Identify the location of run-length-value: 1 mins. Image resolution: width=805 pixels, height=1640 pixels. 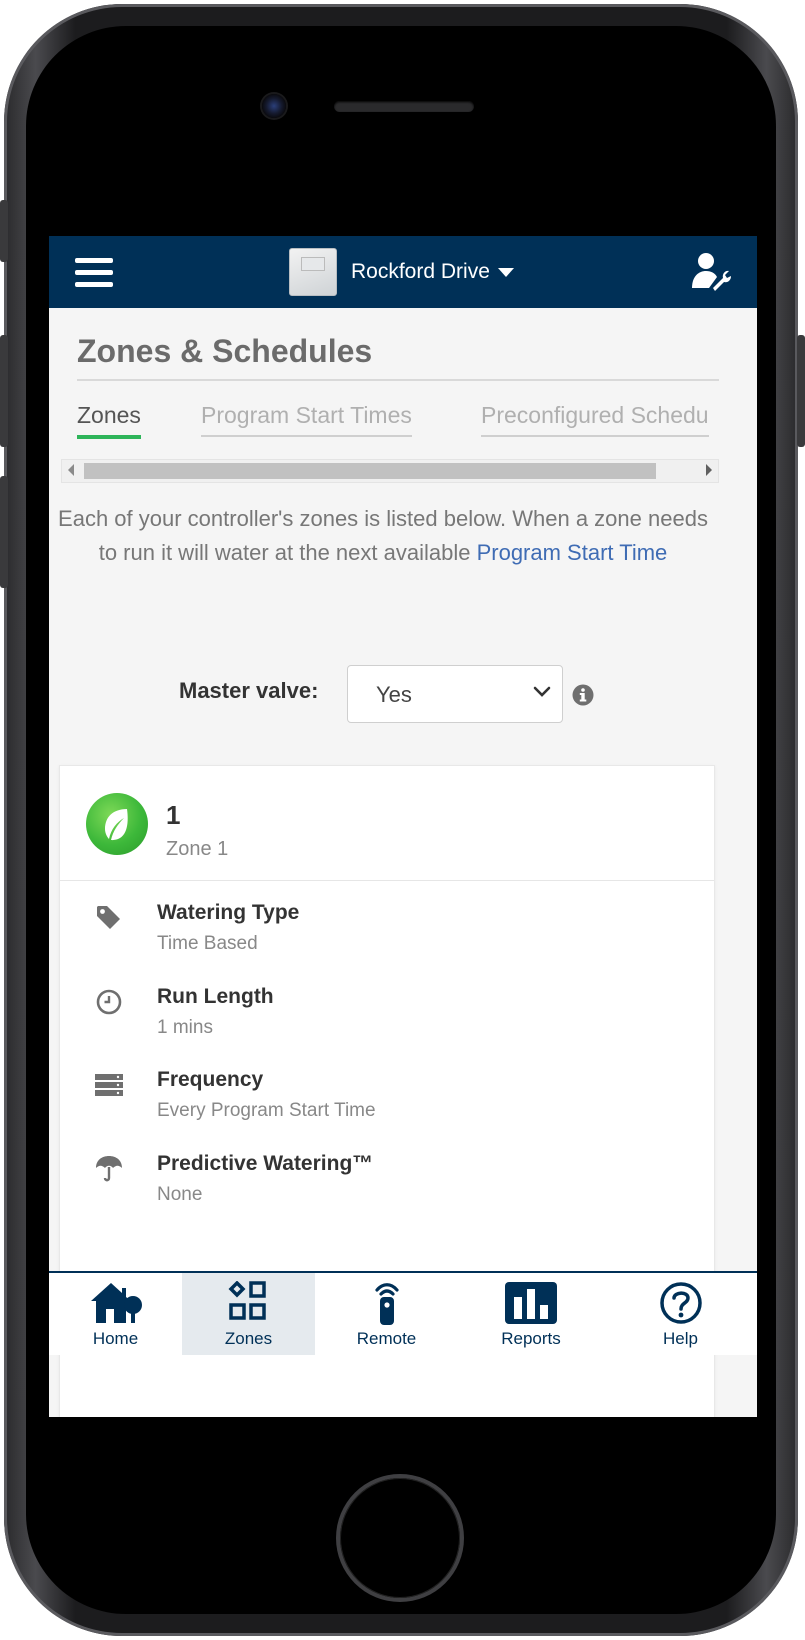
(185, 1027).